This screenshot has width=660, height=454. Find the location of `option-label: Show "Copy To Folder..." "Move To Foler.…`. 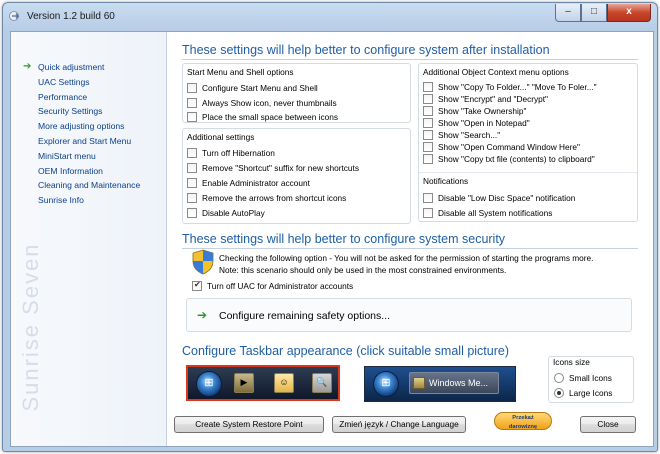

option-label: Show "Copy To Folder..." "Move To Foler.… is located at coordinates (517, 86).